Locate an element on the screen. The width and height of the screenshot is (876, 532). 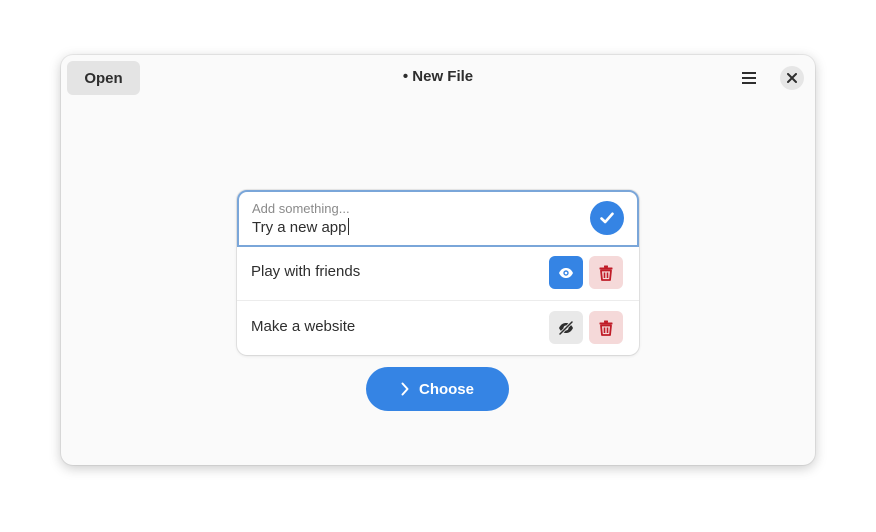
entry-text: Try a new app is located at coordinates (299, 227).